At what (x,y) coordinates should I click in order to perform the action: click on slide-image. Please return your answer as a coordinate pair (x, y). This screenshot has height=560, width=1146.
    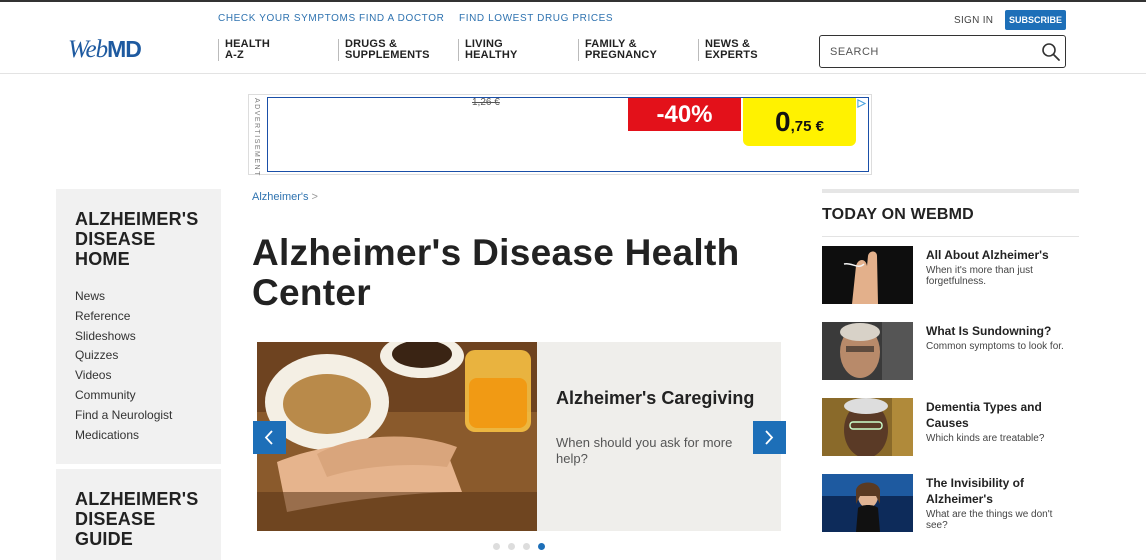
    Looking at the image, I should click on (397, 436).